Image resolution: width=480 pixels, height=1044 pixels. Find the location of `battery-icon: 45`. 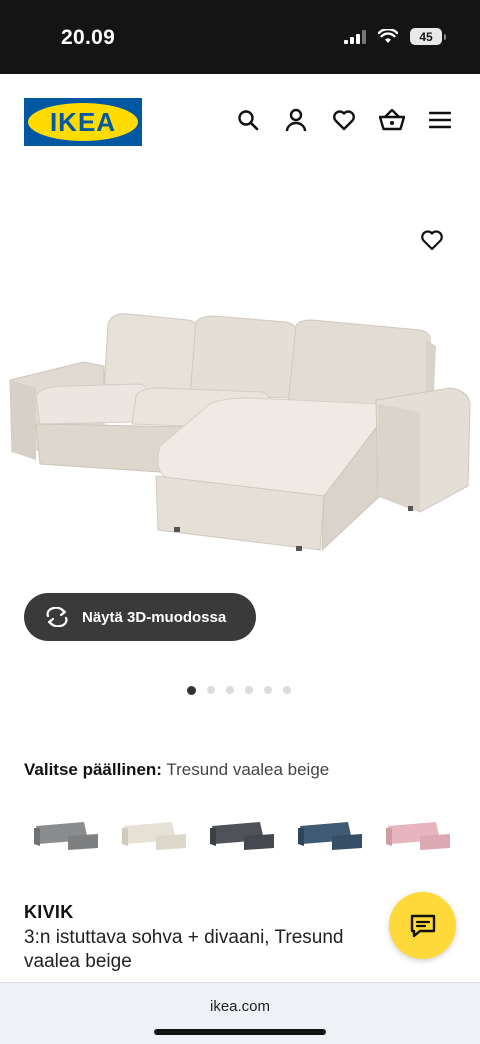

battery-icon: 45 is located at coordinates (428, 36).